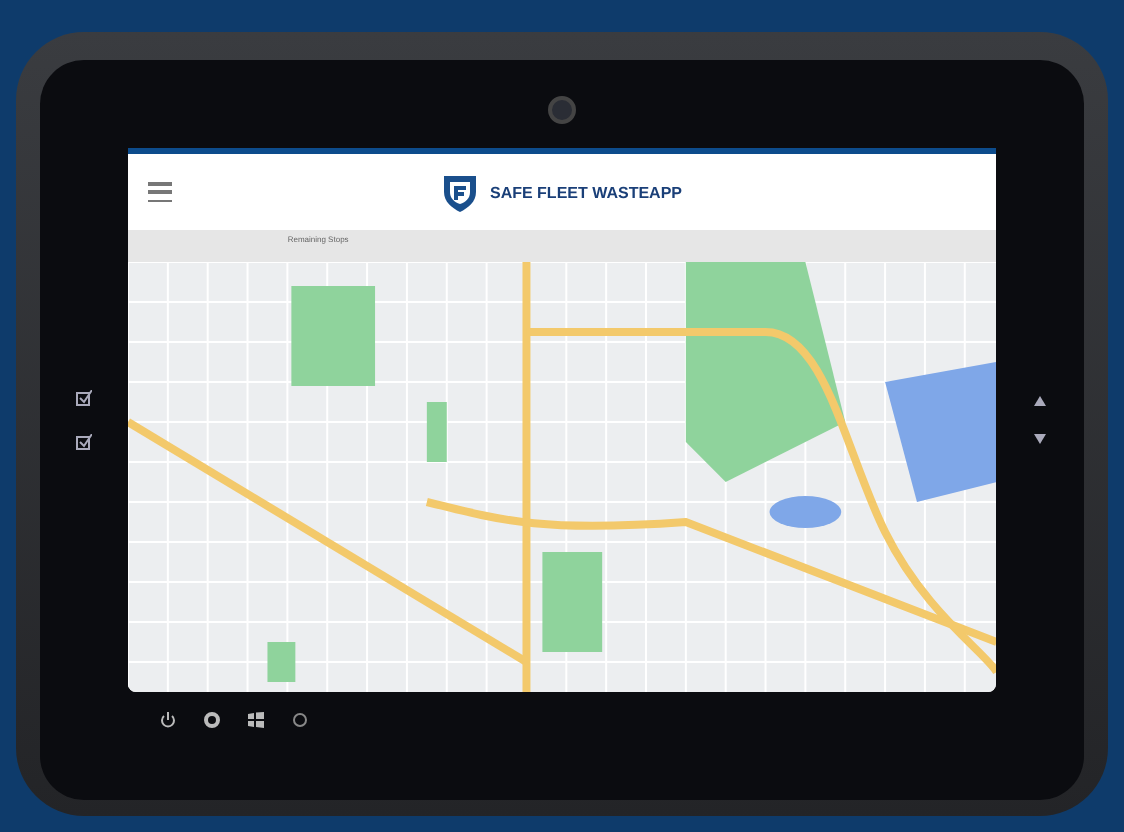 The width and height of the screenshot is (1124, 832). What do you see at coordinates (300, 720) in the screenshot?
I see `circle-icon` at bounding box center [300, 720].